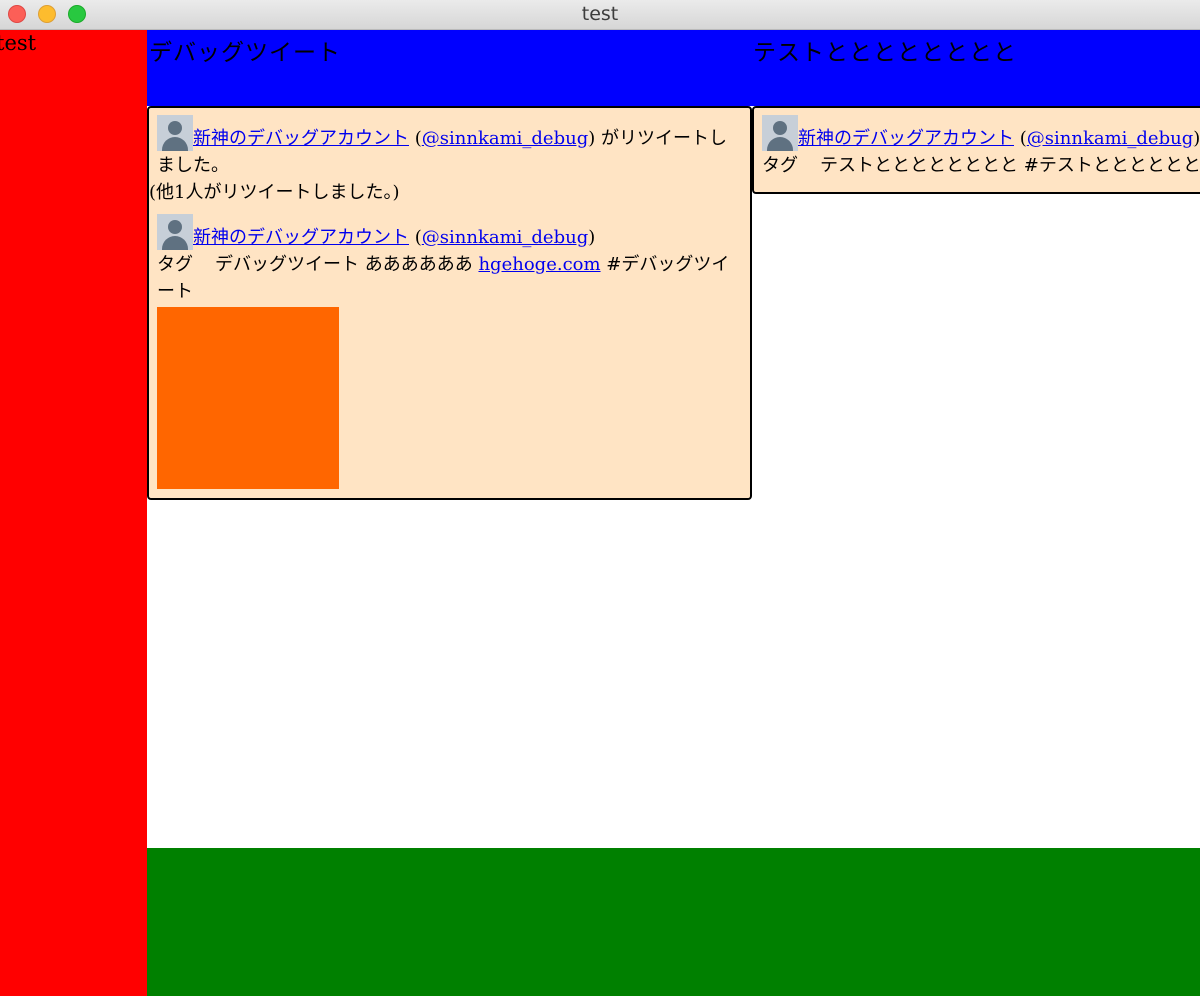 The width and height of the screenshot is (1200, 996). I want to click on tweet-body: タグ テストとととととととと #テストとととととととと, so click(981, 165).